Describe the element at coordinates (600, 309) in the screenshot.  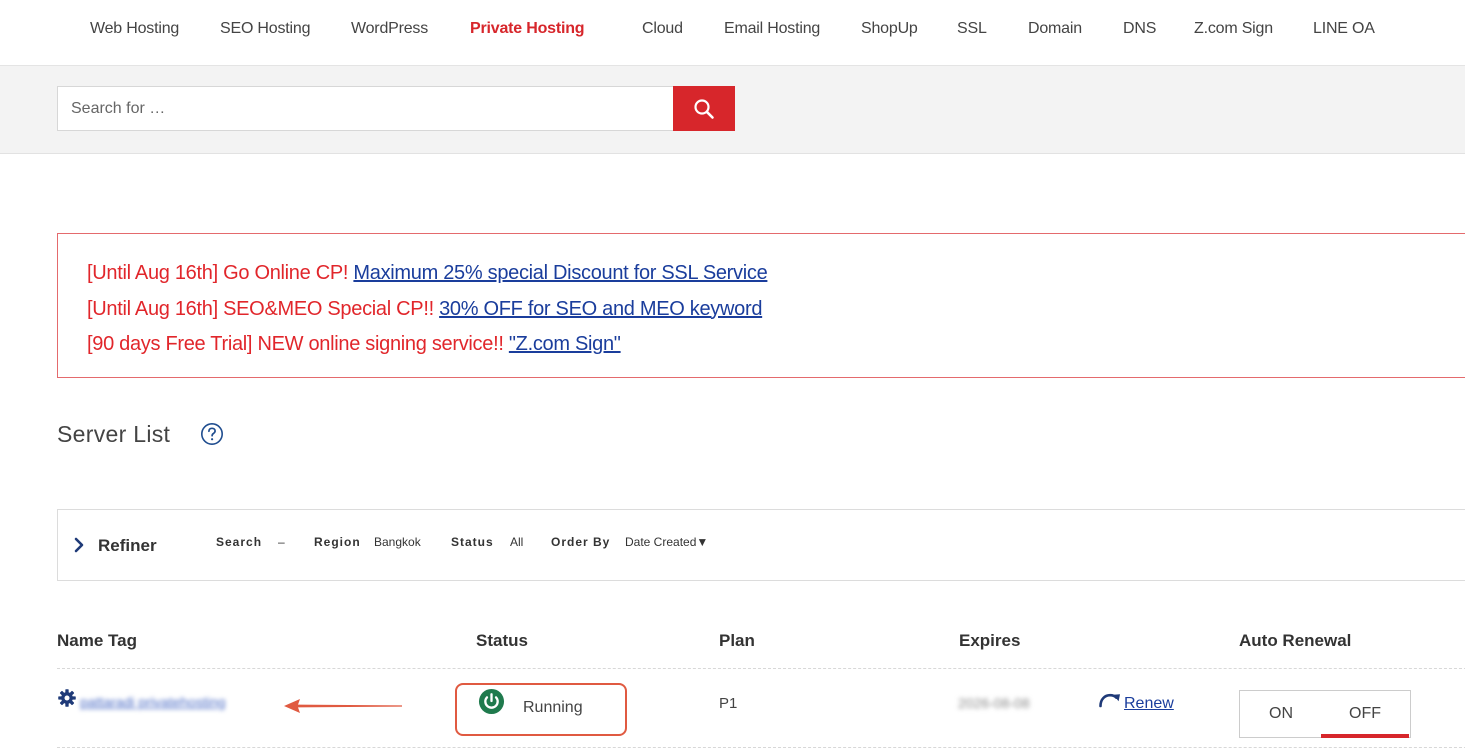
I see `notice-link-seo-meo: 30% OFF for SEO and MEO keyword` at that location.